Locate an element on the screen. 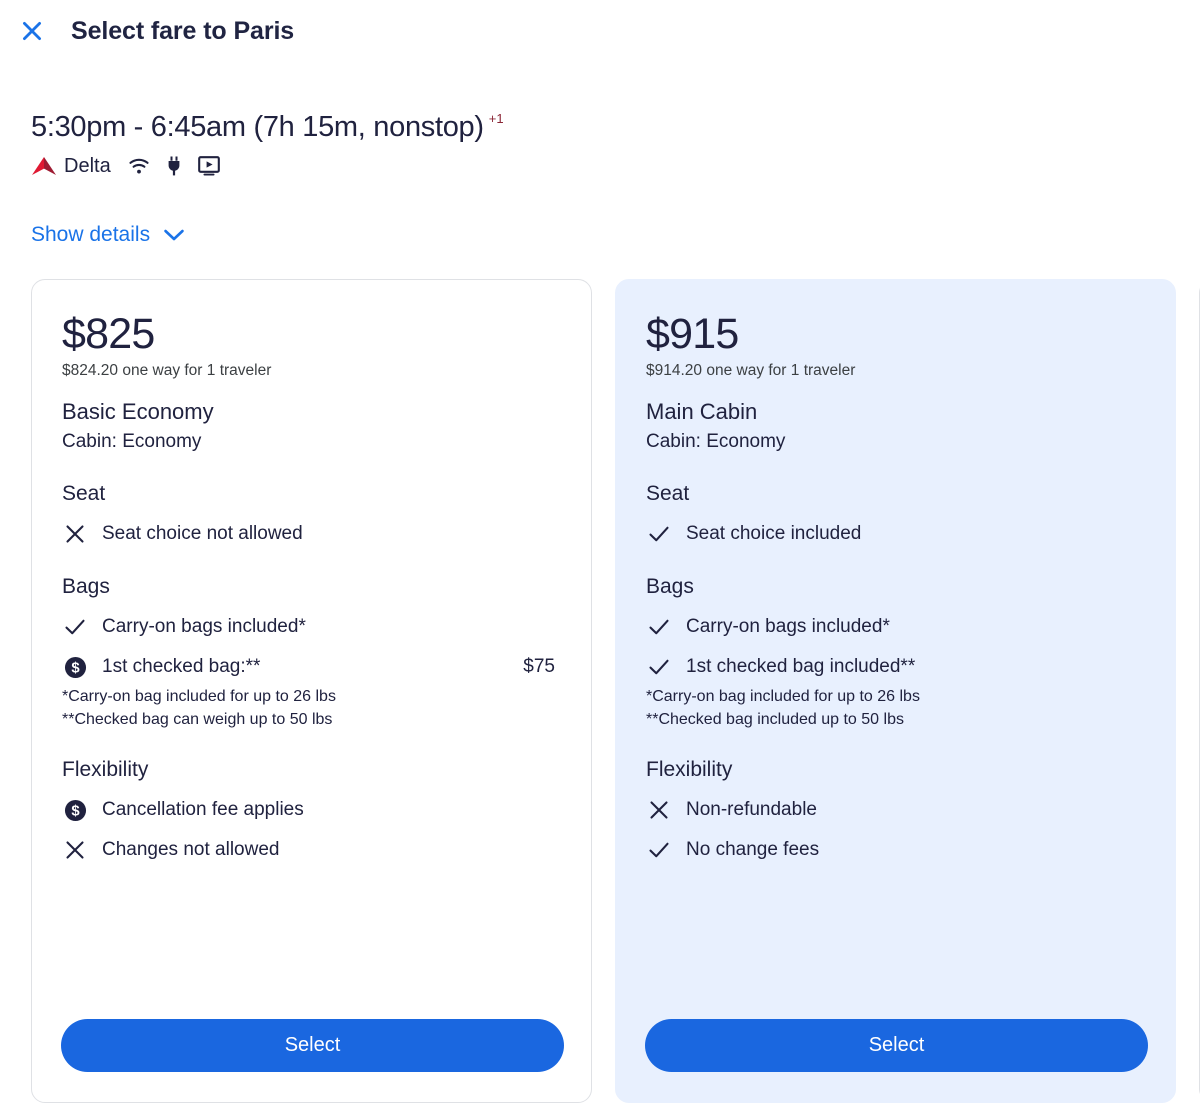 Image resolution: width=1200 pixels, height=1115 pixels. fare-feature-label: Seat choice included is located at coordinates (774, 533).